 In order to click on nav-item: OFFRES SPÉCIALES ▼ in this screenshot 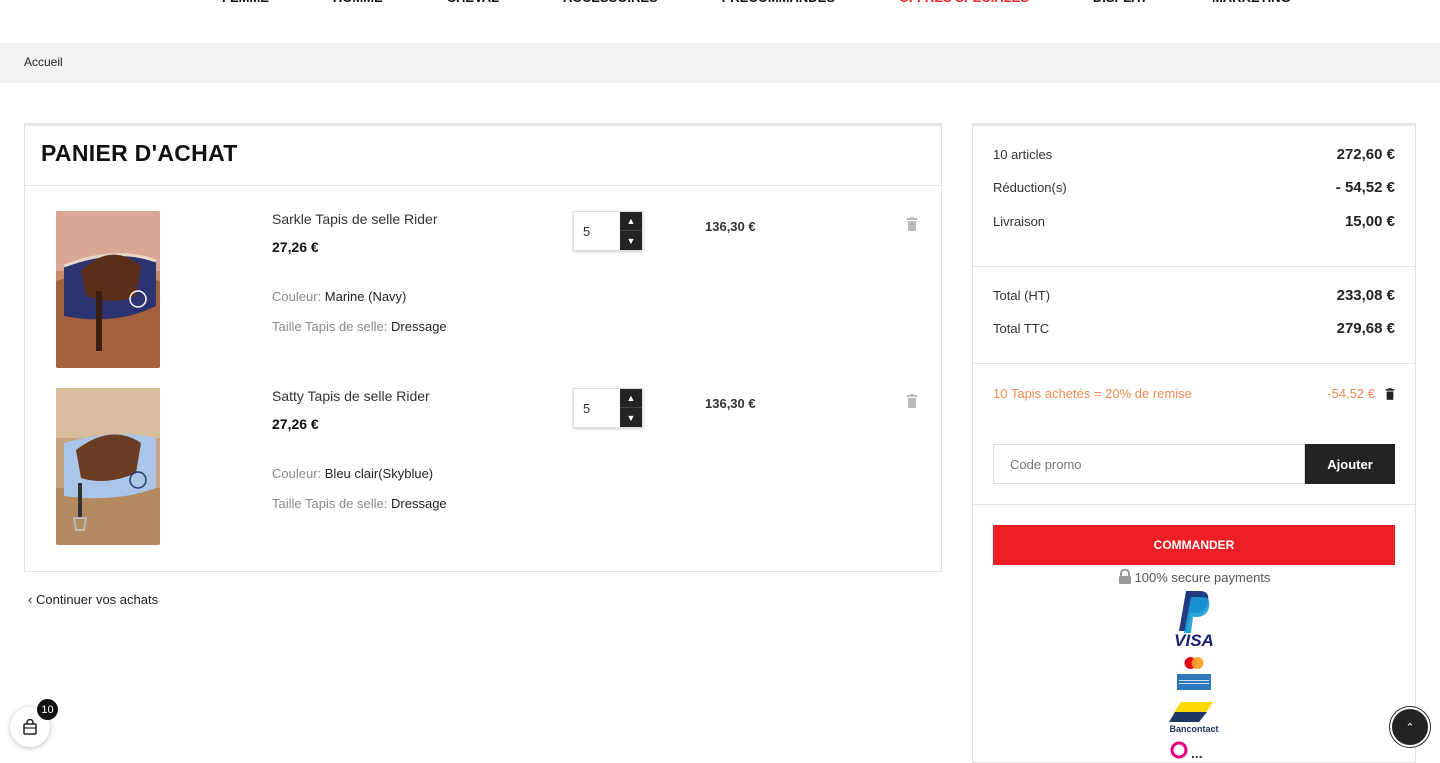, I will do `click(972, 2)`.